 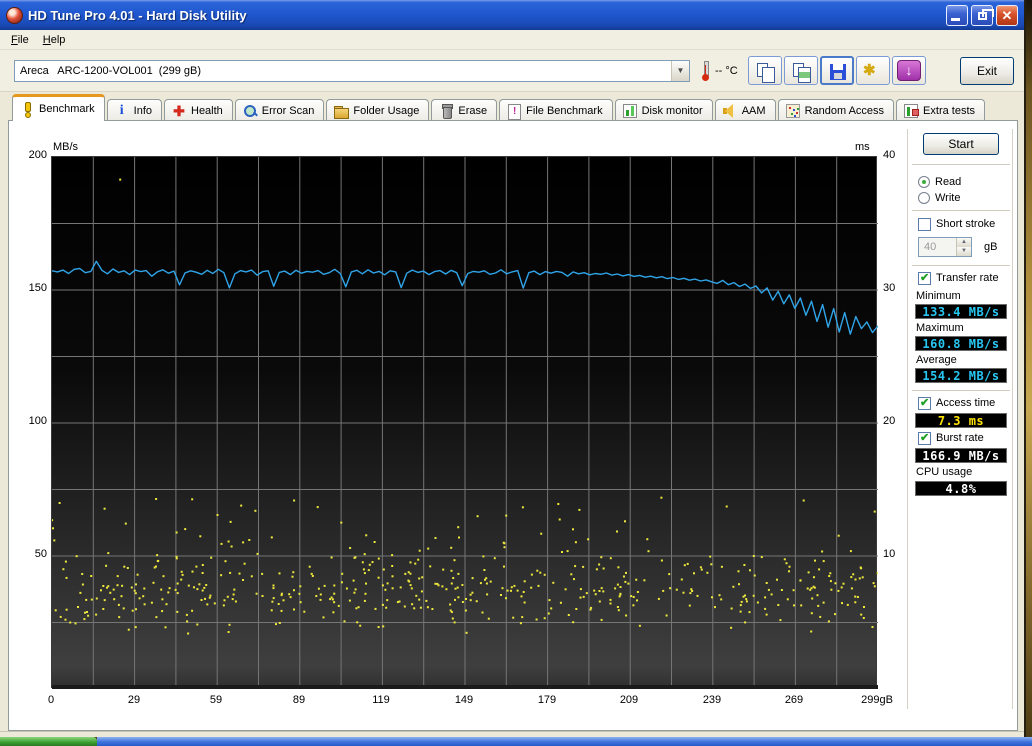 I want to click on tab-erase: Erase, so click(x=464, y=110).